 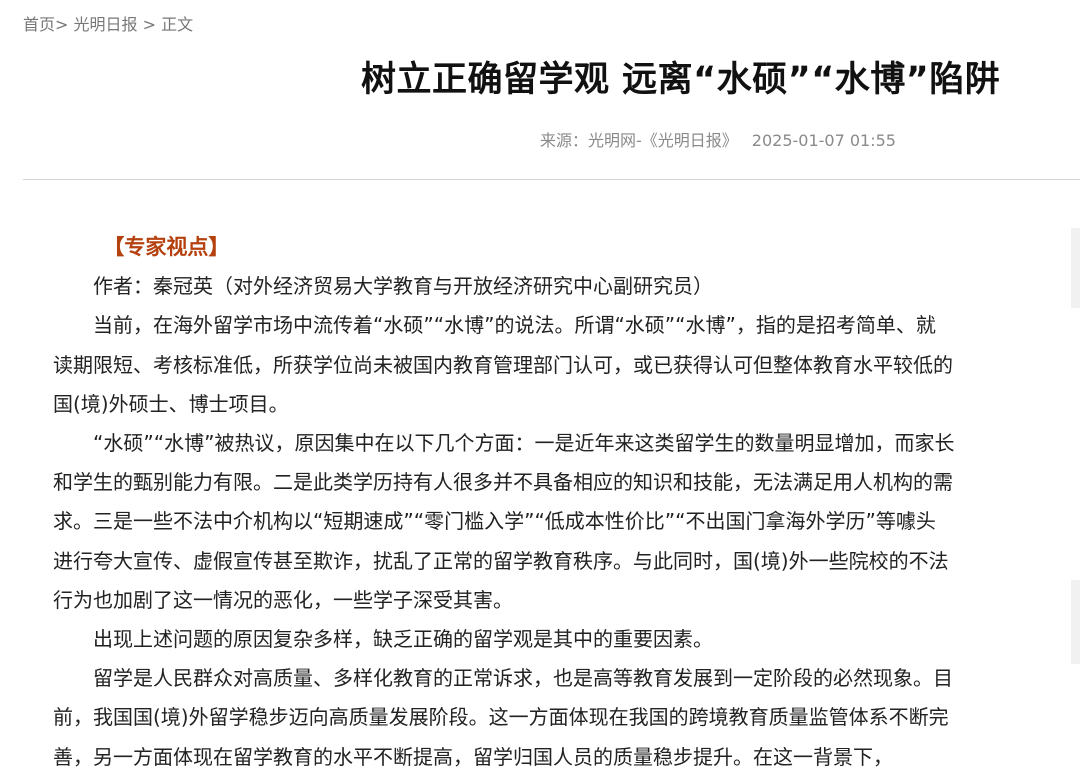 What do you see at coordinates (823, 140) in the screenshot?
I see `article-date: 2025-01-07 01:55` at bounding box center [823, 140].